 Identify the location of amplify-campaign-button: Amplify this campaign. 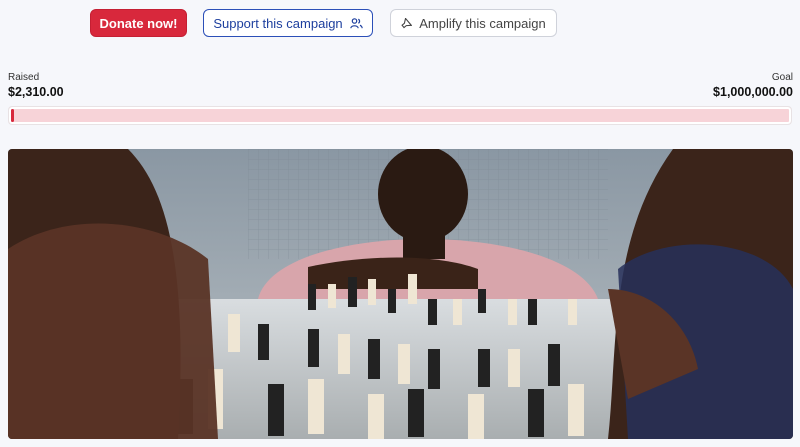
(473, 23).